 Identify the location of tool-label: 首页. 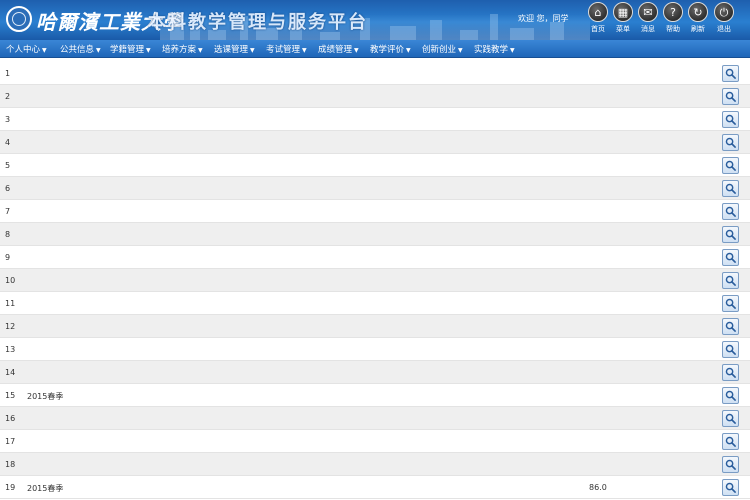
(598, 29).